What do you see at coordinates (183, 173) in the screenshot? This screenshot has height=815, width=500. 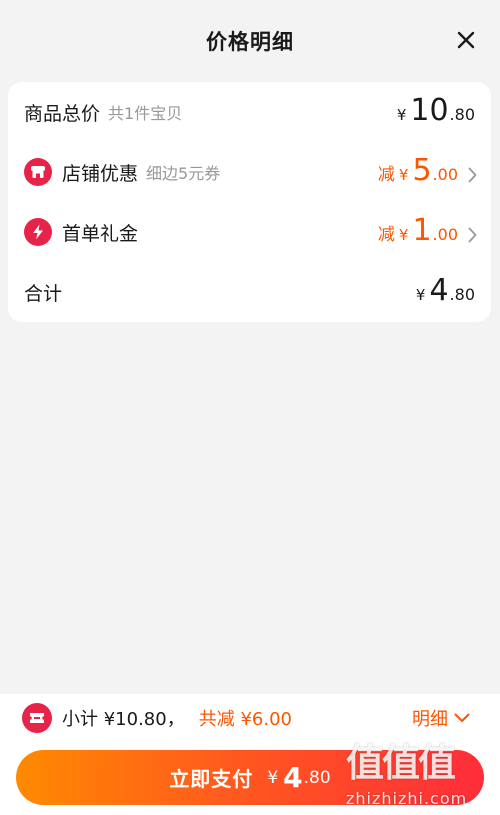 I see `coupon-name: 细边5元券` at bounding box center [183, 173].